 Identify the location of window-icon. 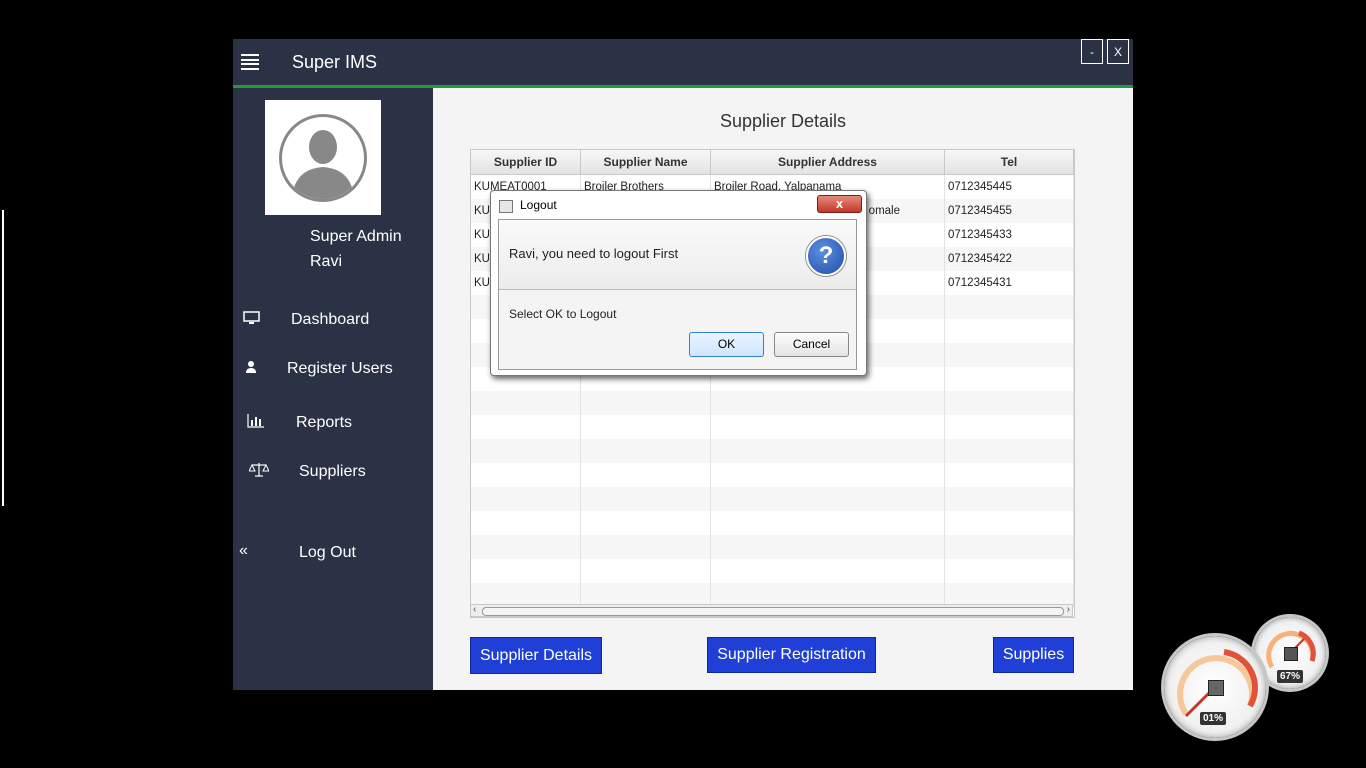
(506, 206).